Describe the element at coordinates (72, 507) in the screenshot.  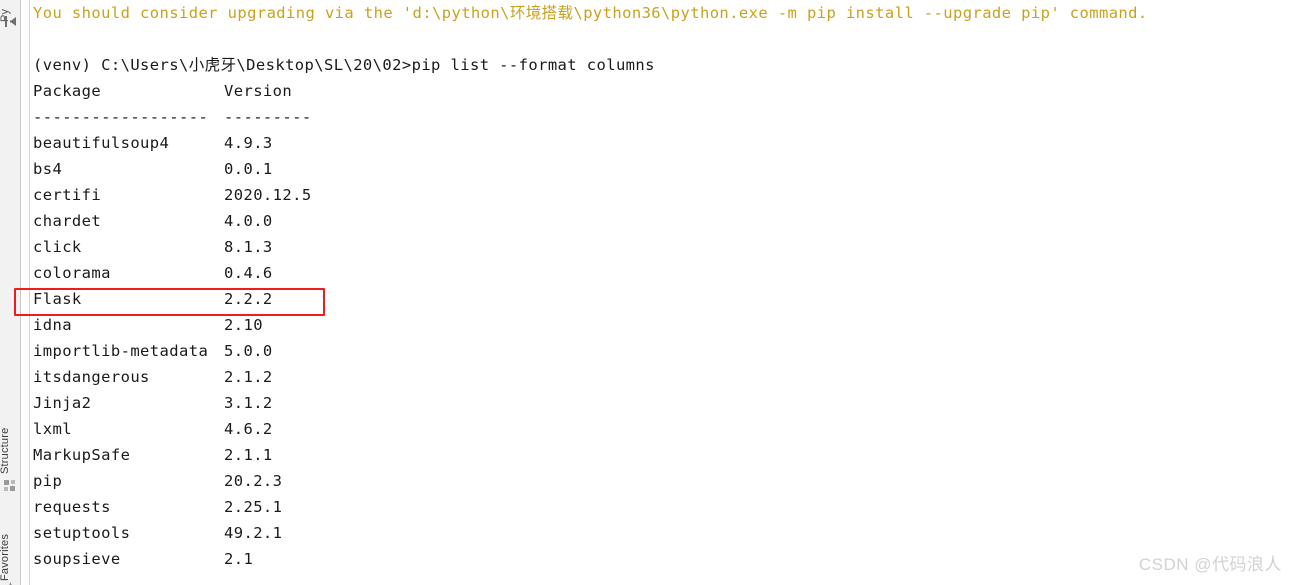
I see `package-name: requests` at that location.